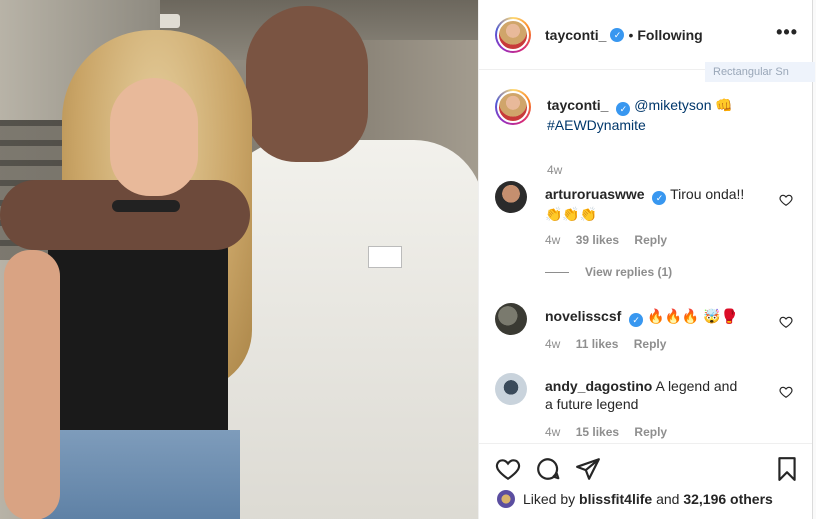 This screenshot has height=519, width=816. What do you see at coordinates (645, 481) in the screenshot?
I see `post-actions: Liked by blissfit4life and 32,196 others` at bounding box center [645, 481].